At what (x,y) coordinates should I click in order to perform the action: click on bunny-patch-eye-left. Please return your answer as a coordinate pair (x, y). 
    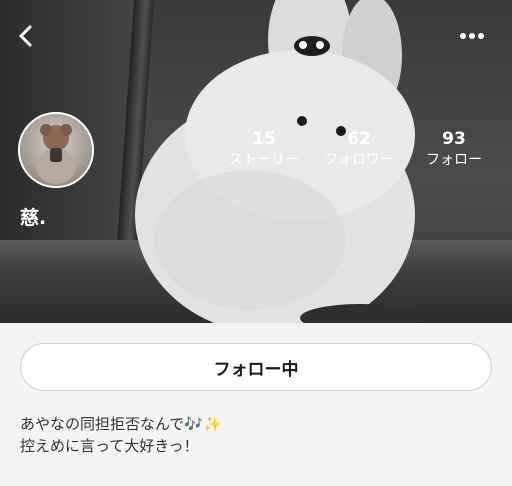
    Looking at the image, I should click on (303, 45).